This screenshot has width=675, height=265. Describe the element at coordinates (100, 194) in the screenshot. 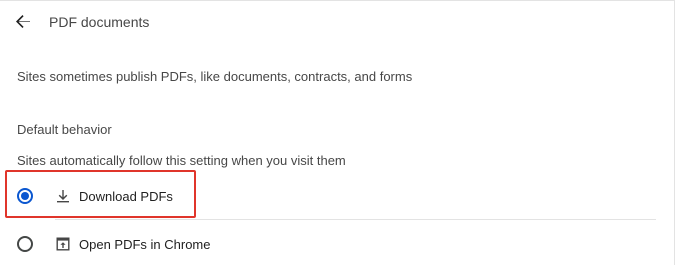

I see `highlight-box` at that location.